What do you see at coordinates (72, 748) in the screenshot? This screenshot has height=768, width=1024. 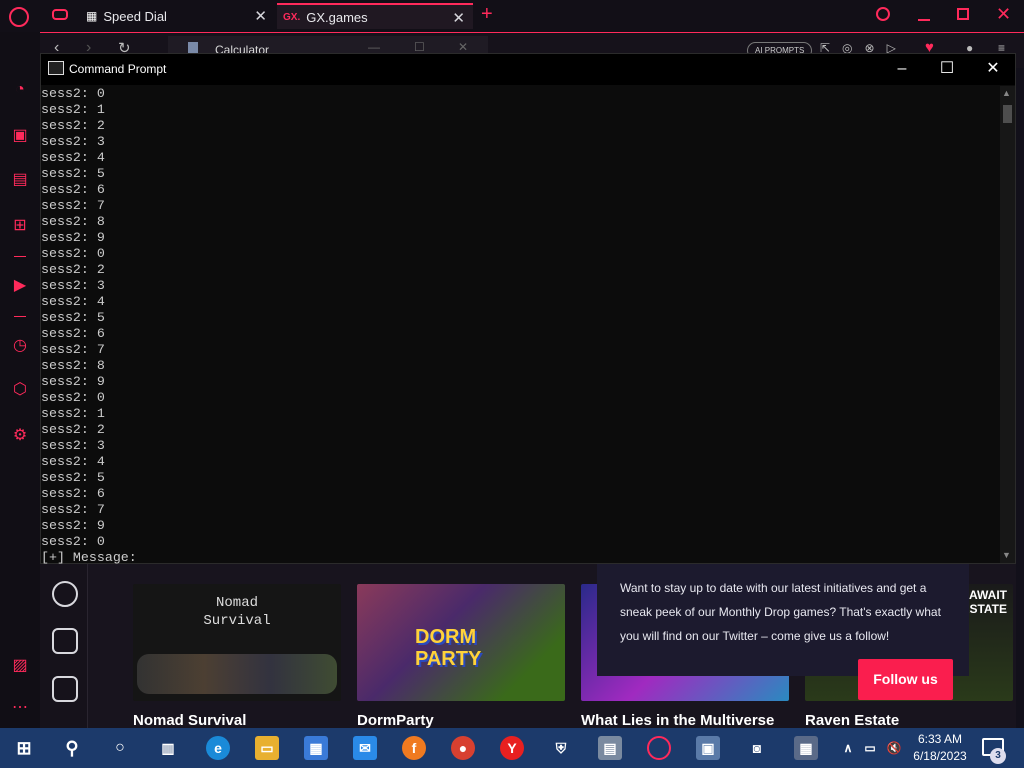 I see `search-icon: ⚲` at bounding box center [72, 748].